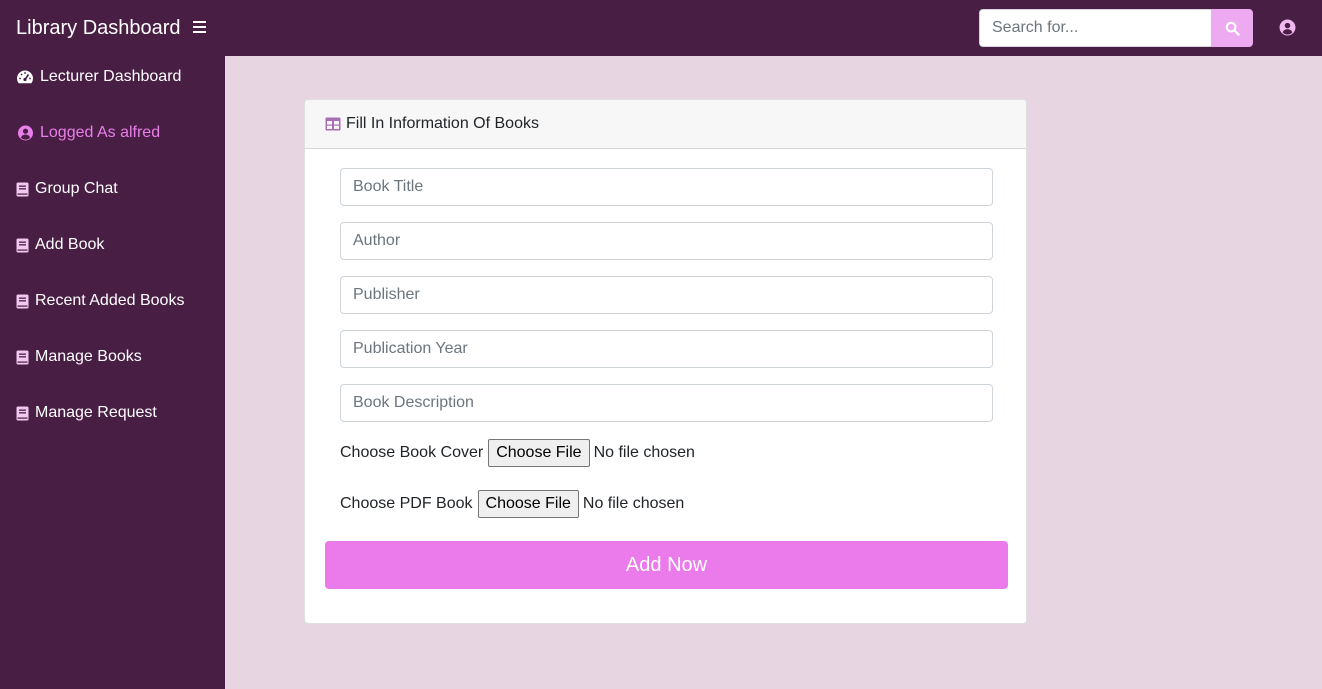 The height and width of the screenshot is (689, 1322). Describe the element at coordinates (96, 412) in the screenshot. I see `sidebar-item-label: Manage Request` at that location.